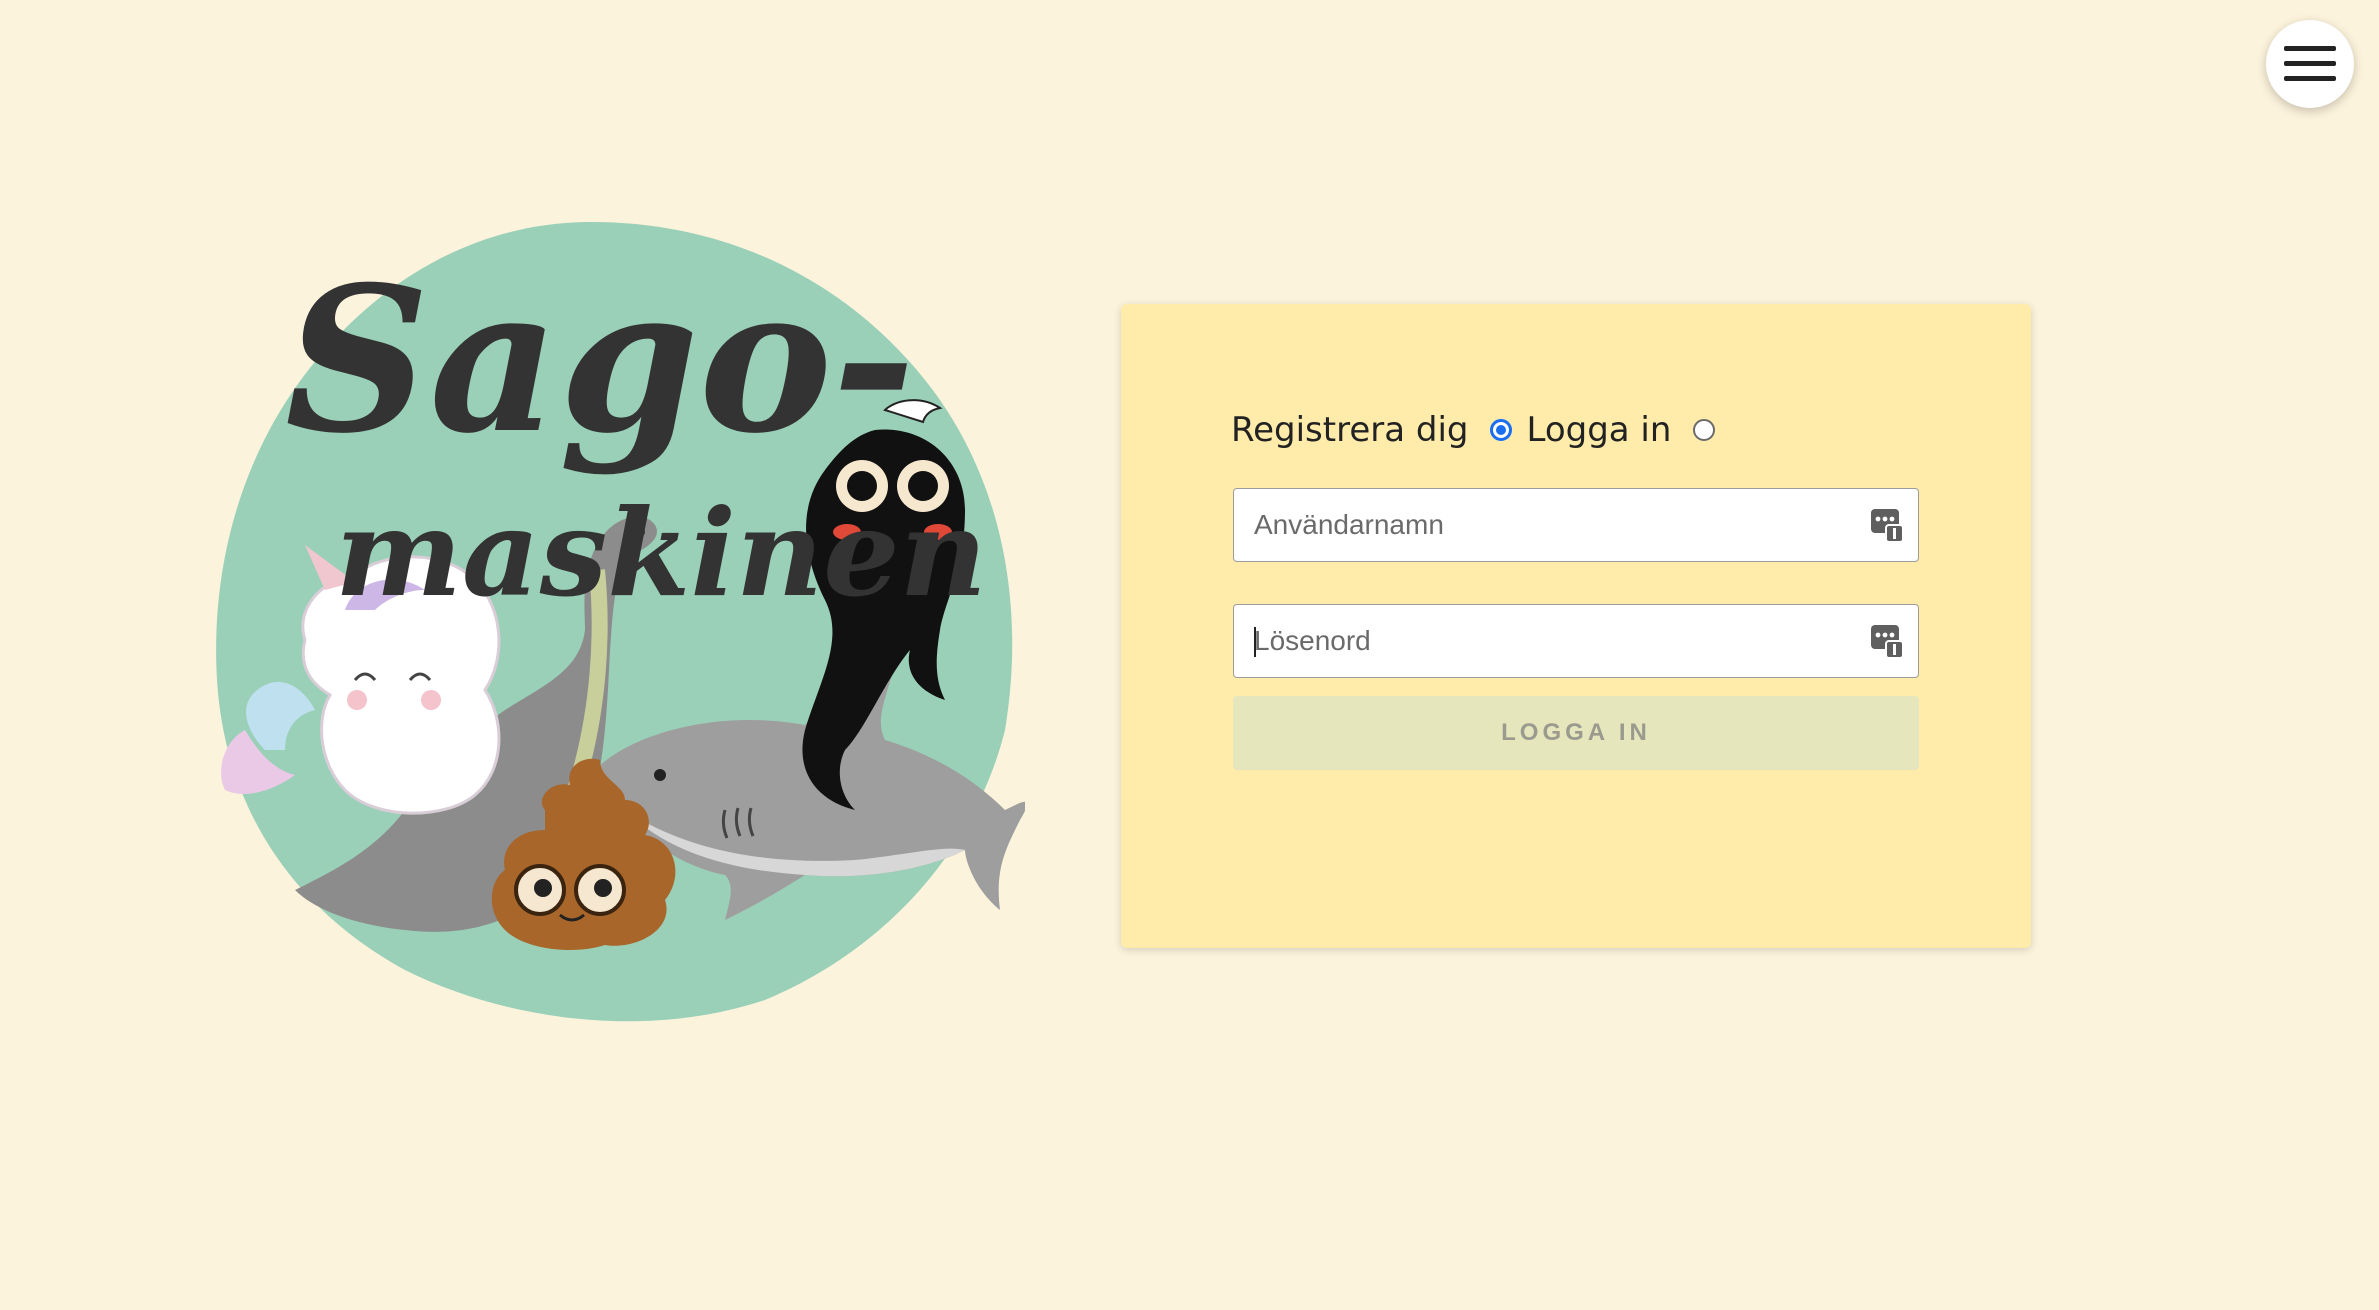  I want to click on hamburger-icon, so click(2310, 63).